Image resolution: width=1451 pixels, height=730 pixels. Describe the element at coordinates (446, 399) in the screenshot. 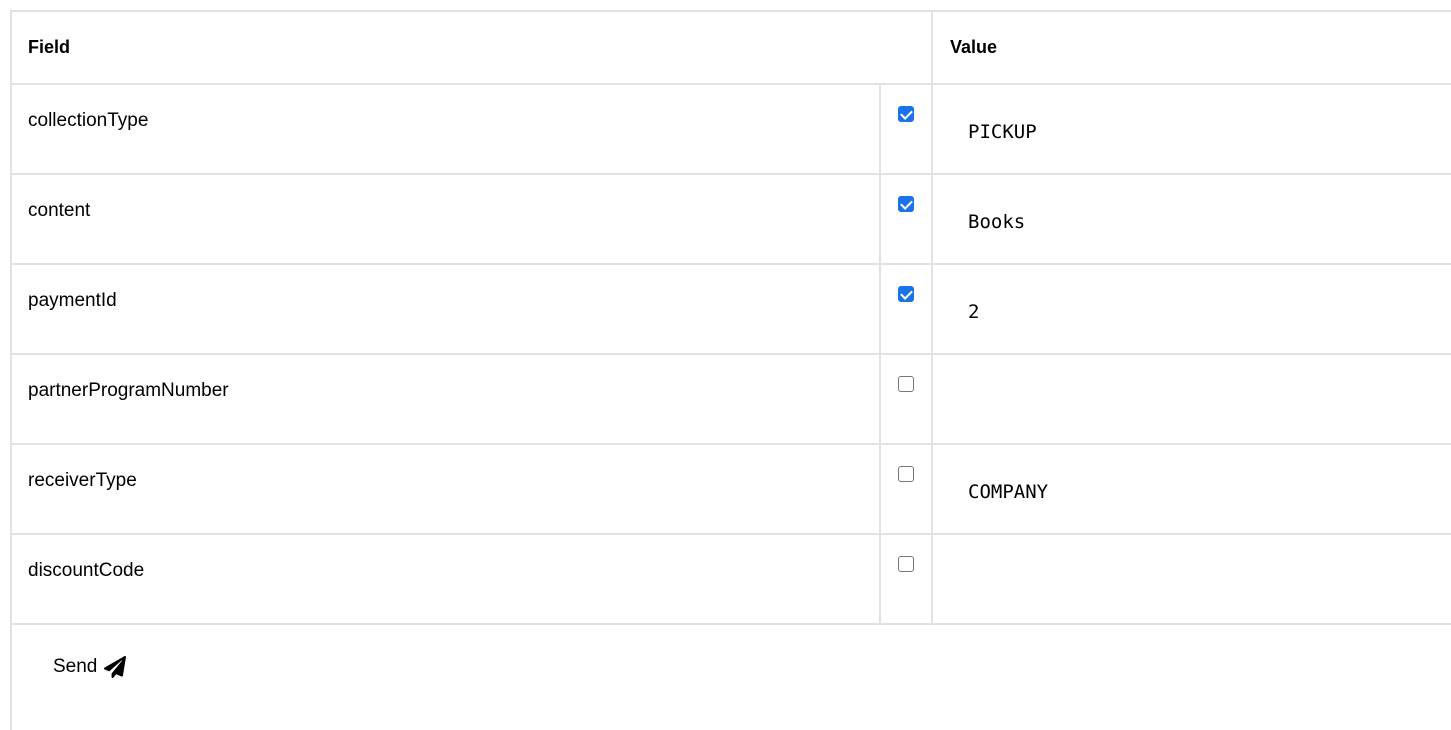

I see `field-name: partnerProgramNumber` at that location.